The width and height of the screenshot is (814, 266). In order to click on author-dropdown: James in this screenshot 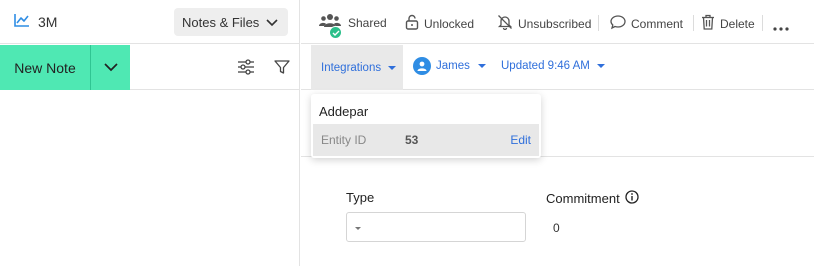, I will do `click(449, 66)`.